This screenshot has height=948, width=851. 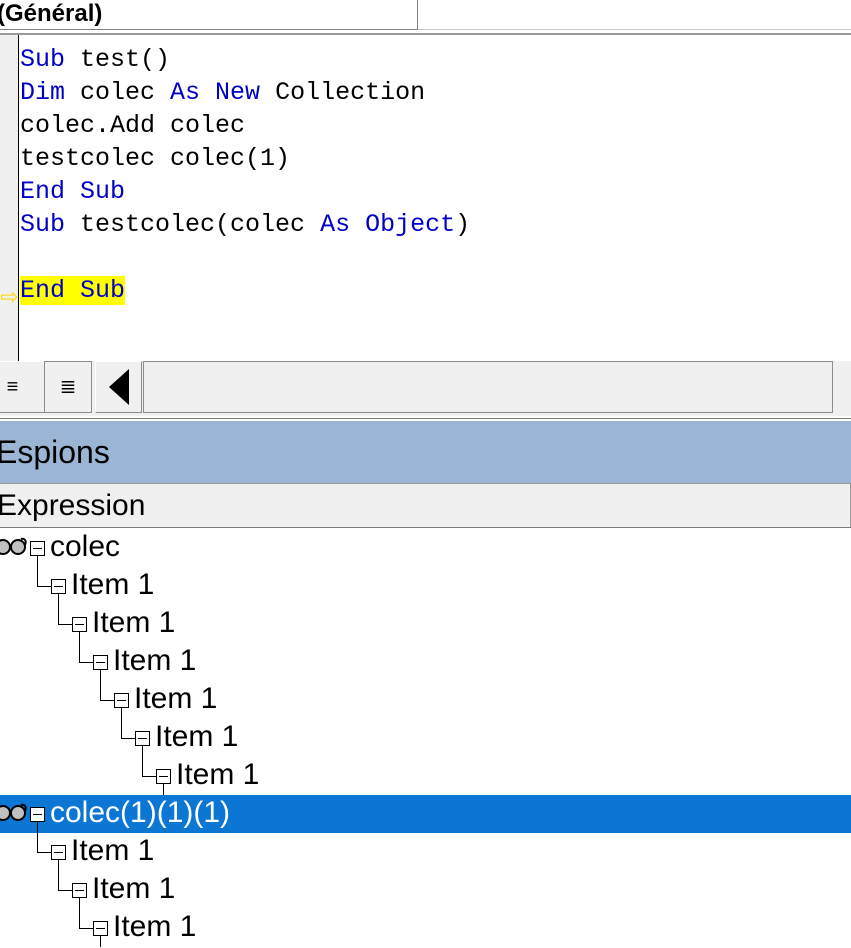 I want to click on code-window-combo-strip: (Général), so click(x=425, y=15).